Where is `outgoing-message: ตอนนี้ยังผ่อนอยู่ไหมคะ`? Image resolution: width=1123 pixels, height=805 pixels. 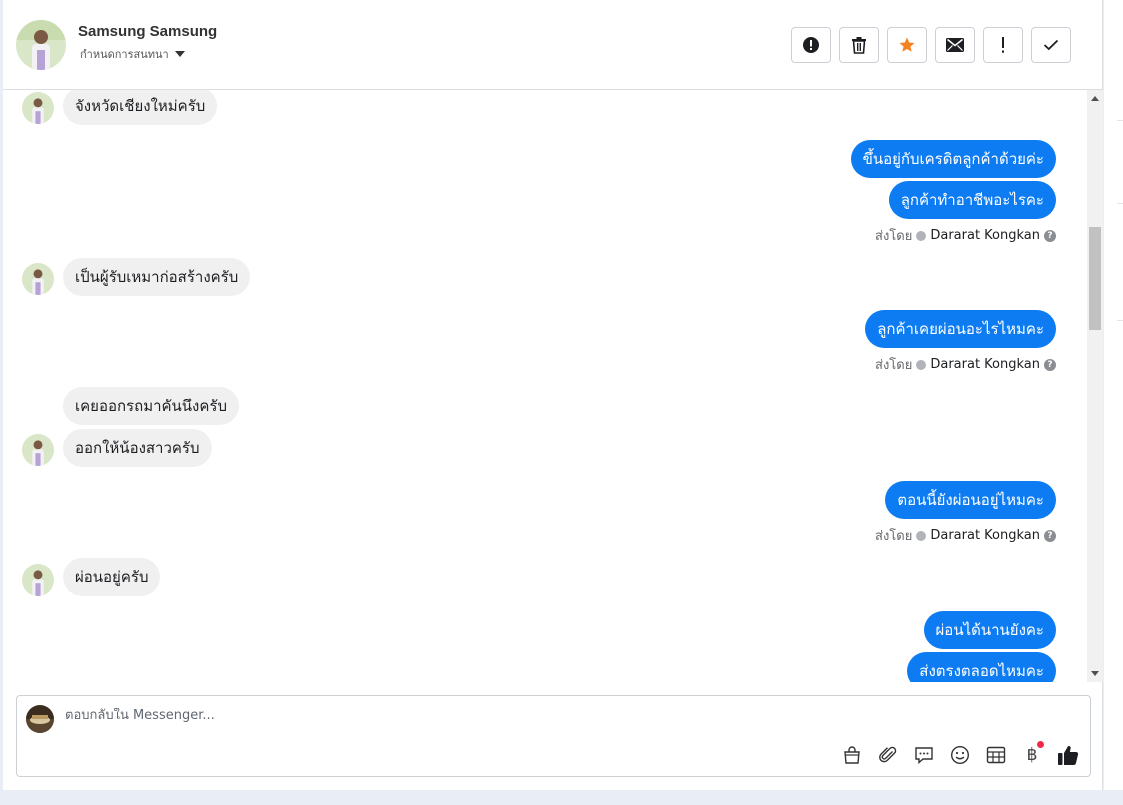 outgoing-message: ตอนนี้ยังผ่อนอยู่ไหมคะ is located at coordinates (970, 500).